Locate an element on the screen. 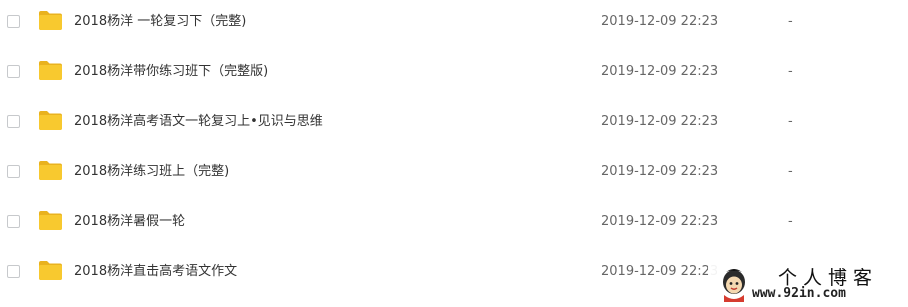  mascot-icon is located at coordinates (734, 285).